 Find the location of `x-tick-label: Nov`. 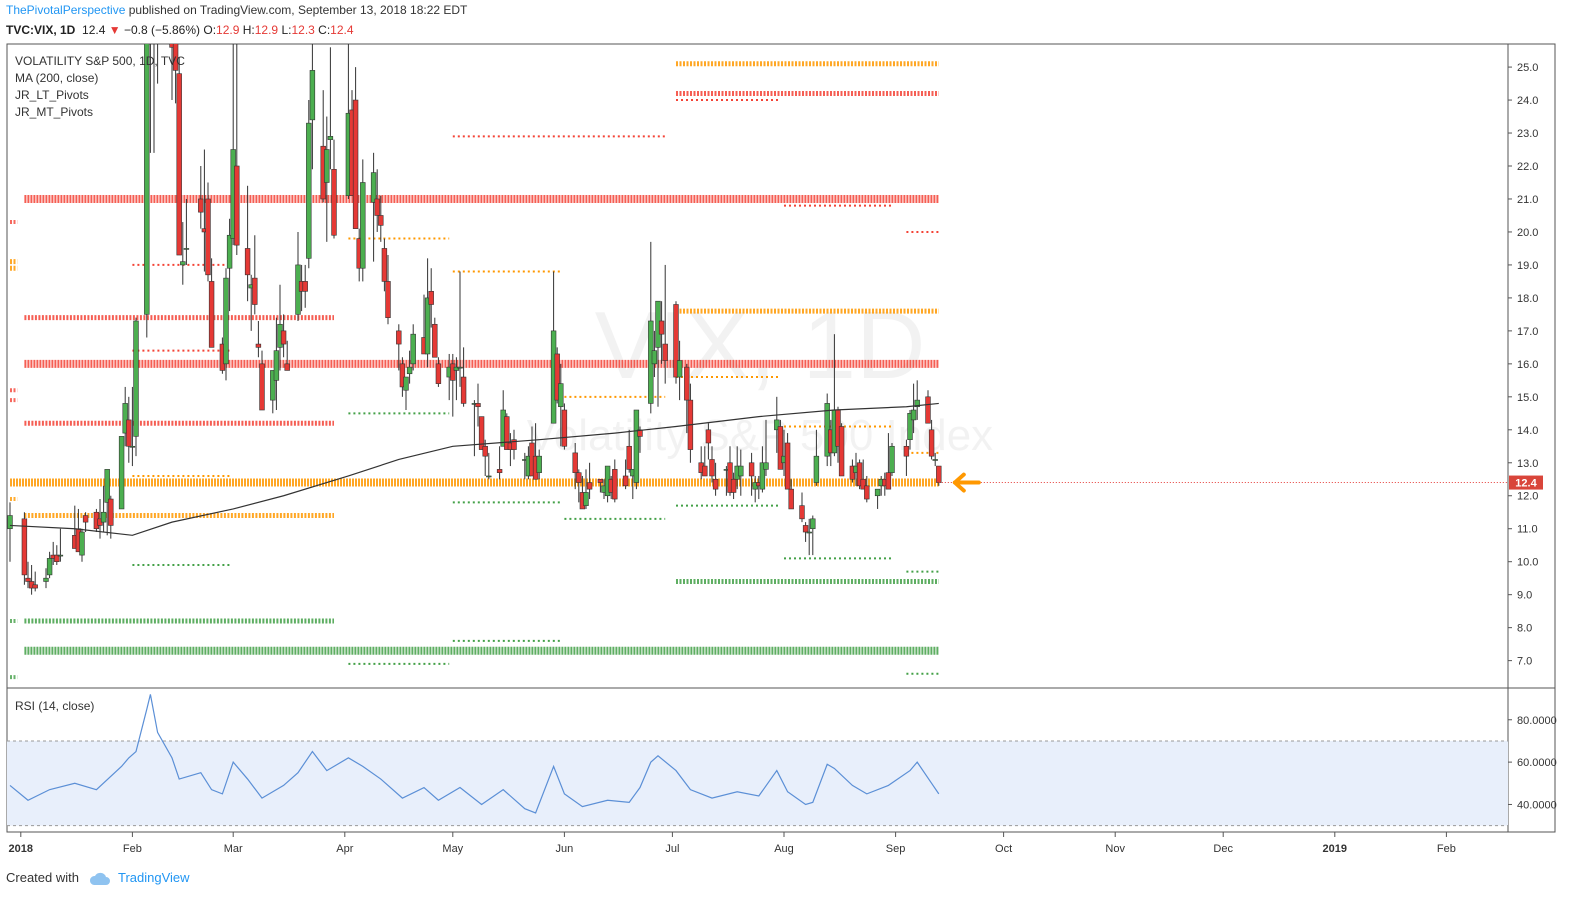

x-tick-label: Nov is located at coordinates (1115, 849).